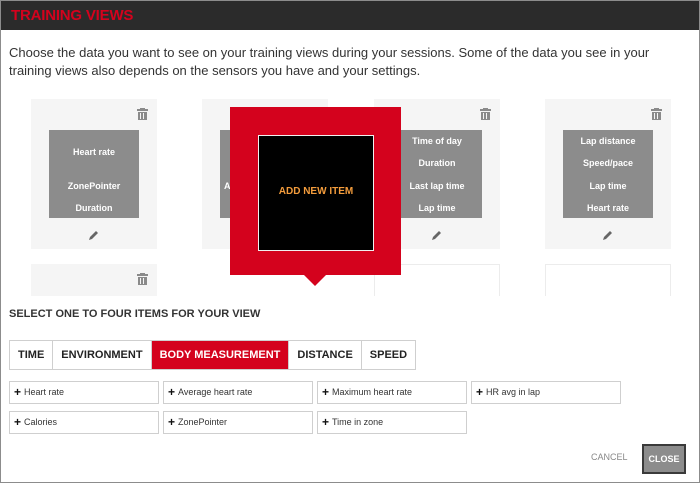 This screenshot has height=483, width=700. Describe the element at coordinates (372, 392) in the screenshot. I see `item-label: Maximum heart rate` at that location.